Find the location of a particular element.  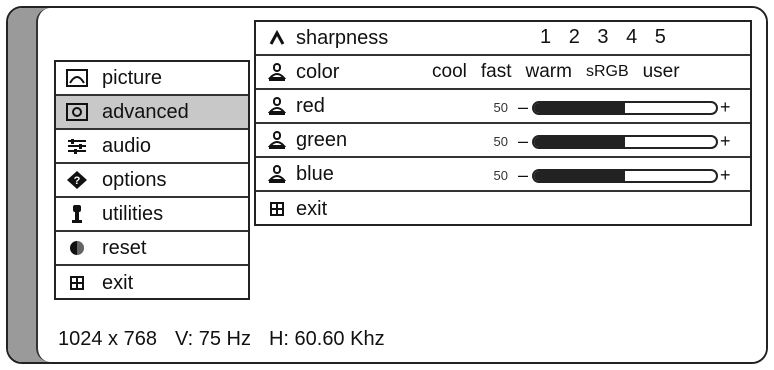

advanced-icon is located at coordinates (77, 112).